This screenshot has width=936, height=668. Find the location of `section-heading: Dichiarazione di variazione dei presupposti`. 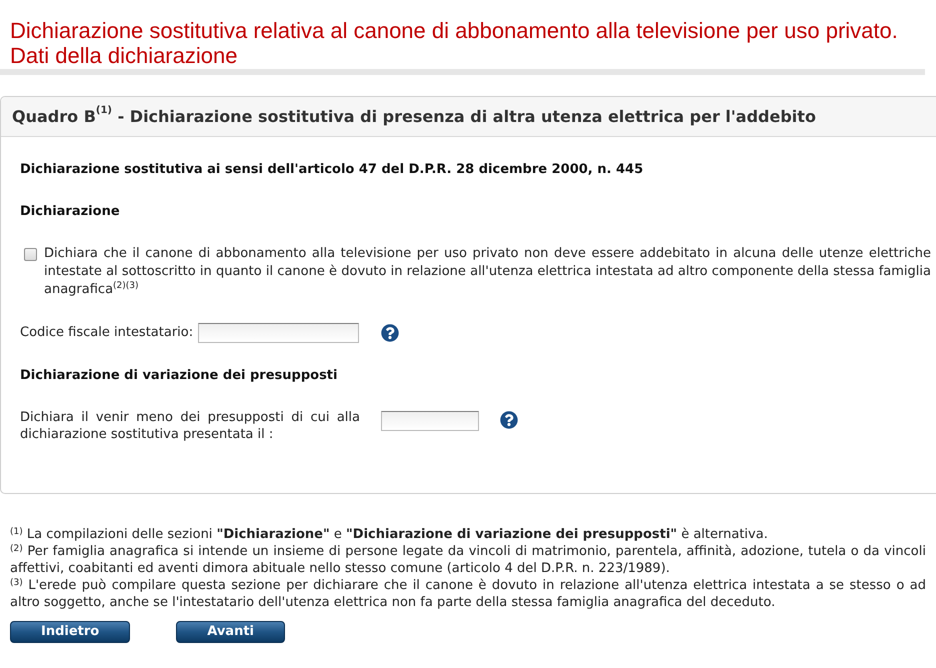

section-heading: Dichiarazione di variazione dei presupposti is located at coordinates (179, 376).